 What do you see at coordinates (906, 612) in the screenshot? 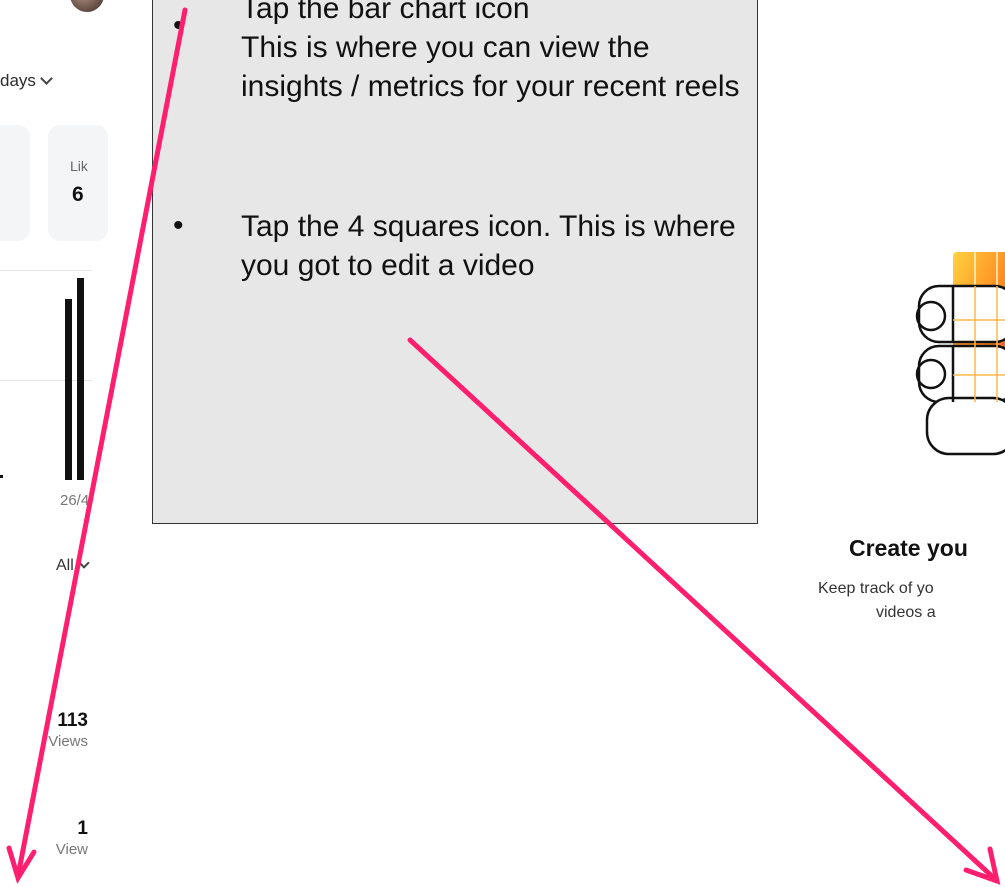
I see `create-panel-description: videos a` at bounding box center [906, 612].